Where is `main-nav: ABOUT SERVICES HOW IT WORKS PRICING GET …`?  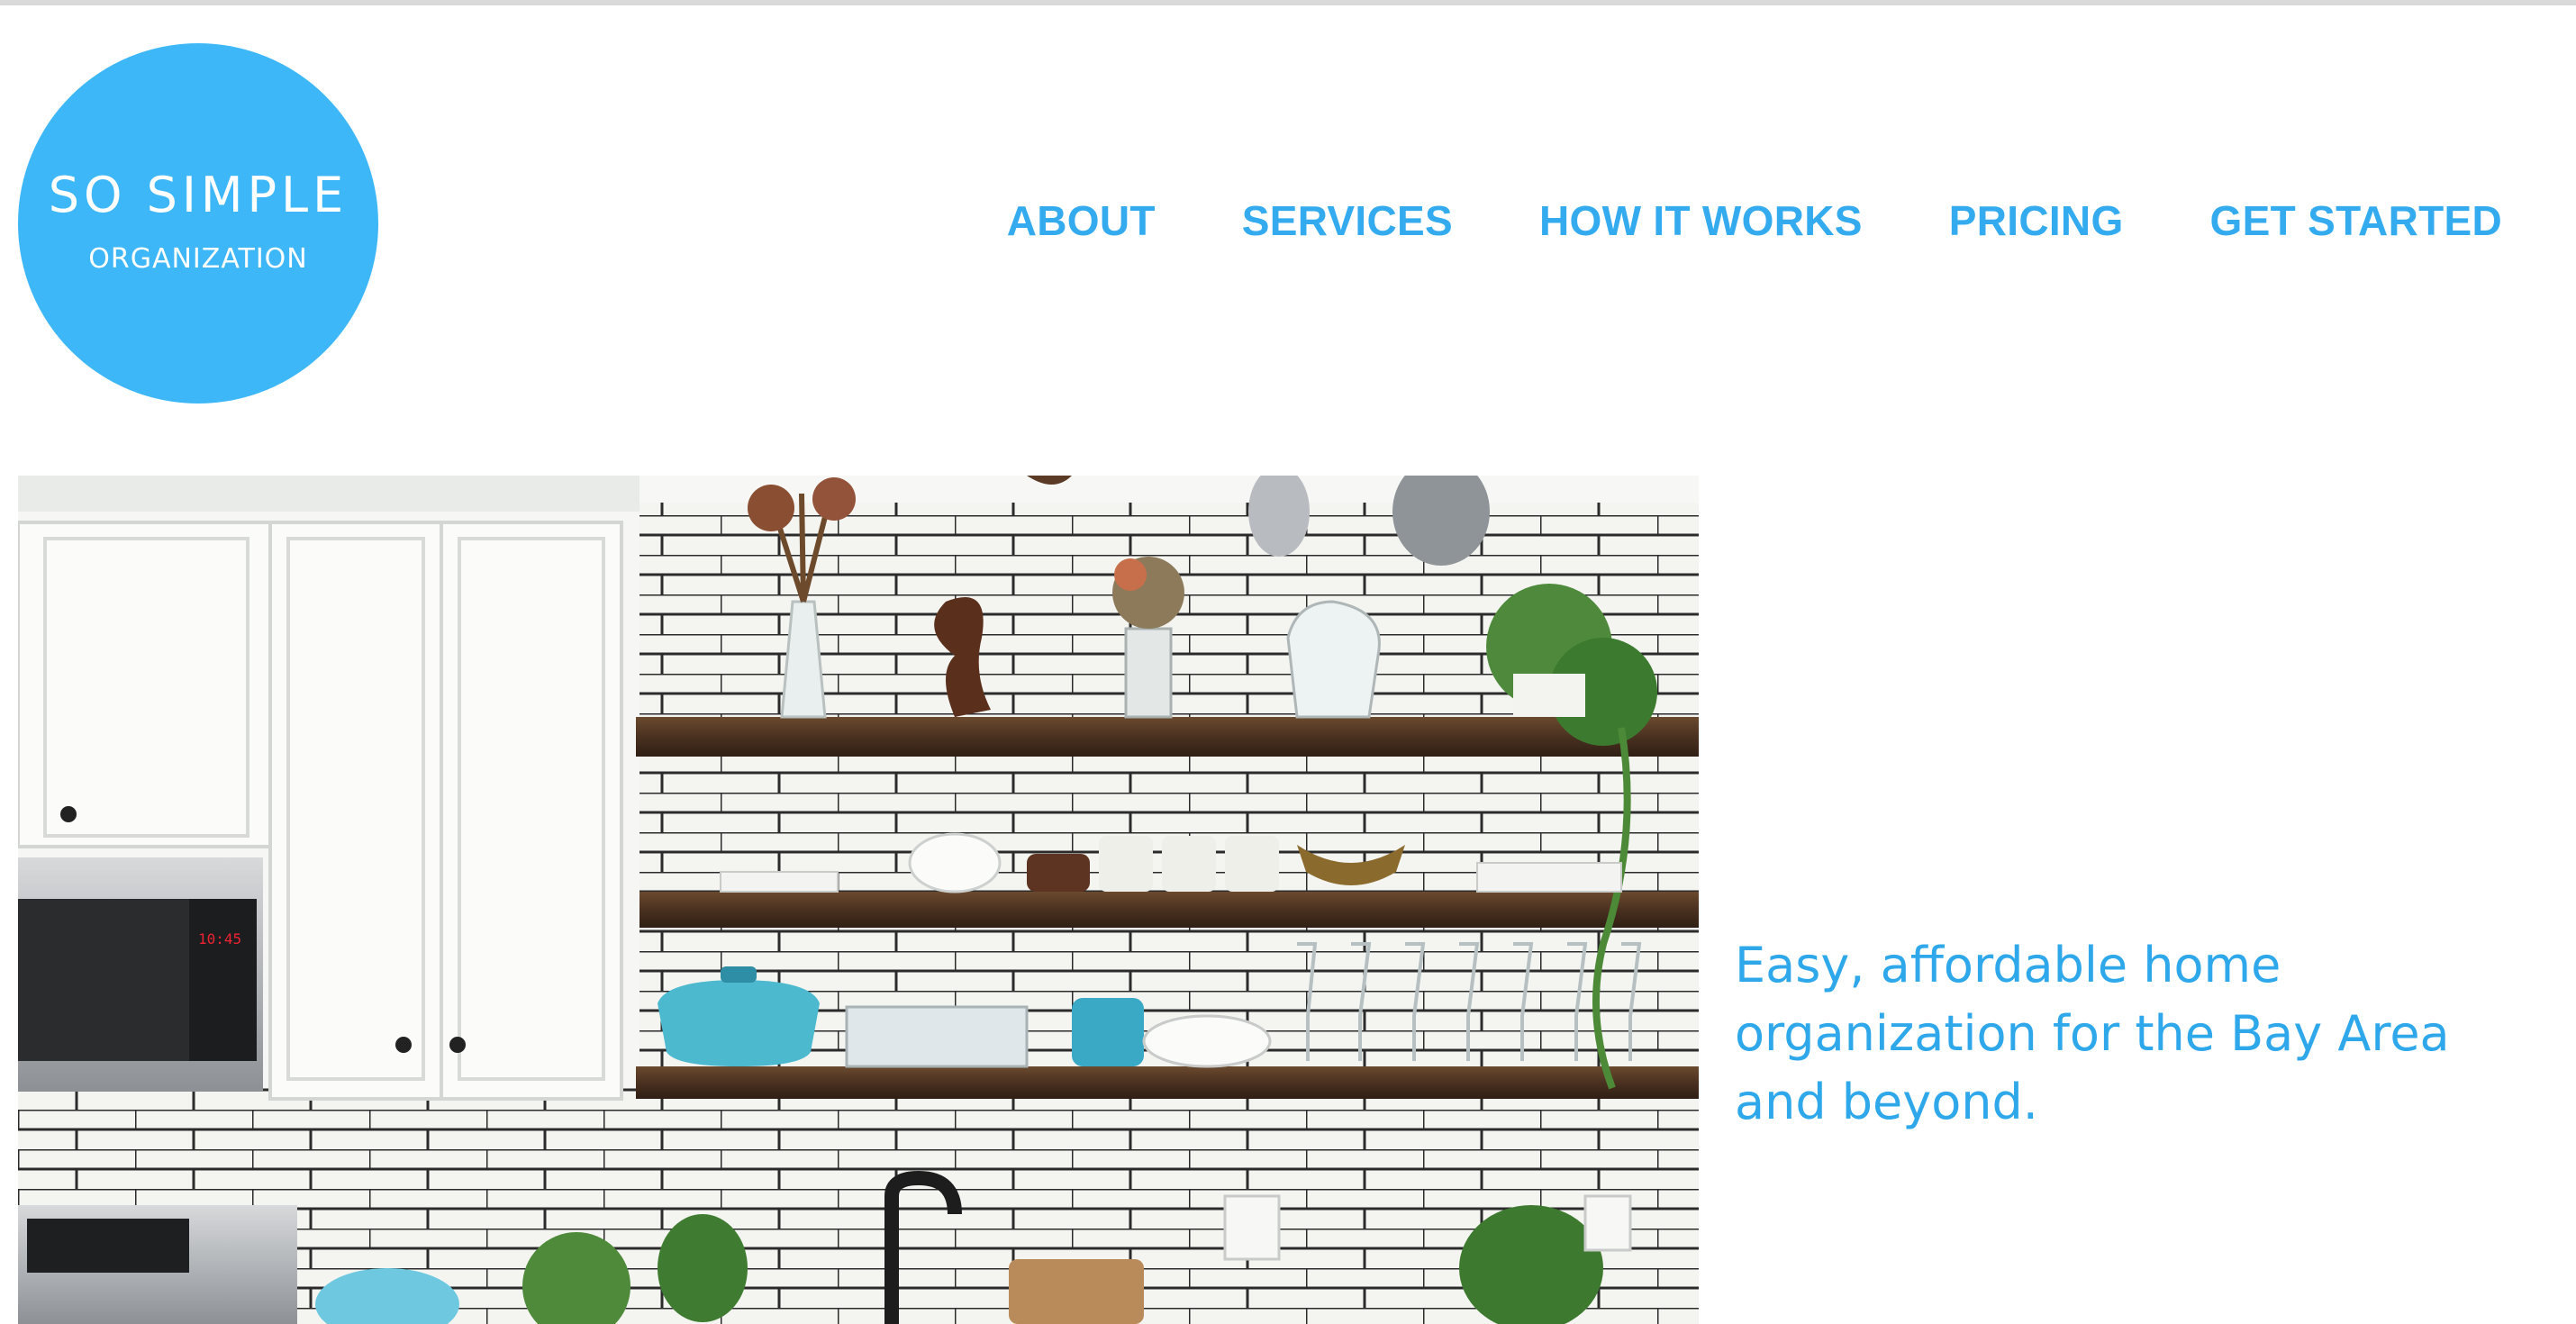
main-nav: ABOUT SERVICES HOW IT WORKS PRICING GET … is located at coordinates (1754, 220).